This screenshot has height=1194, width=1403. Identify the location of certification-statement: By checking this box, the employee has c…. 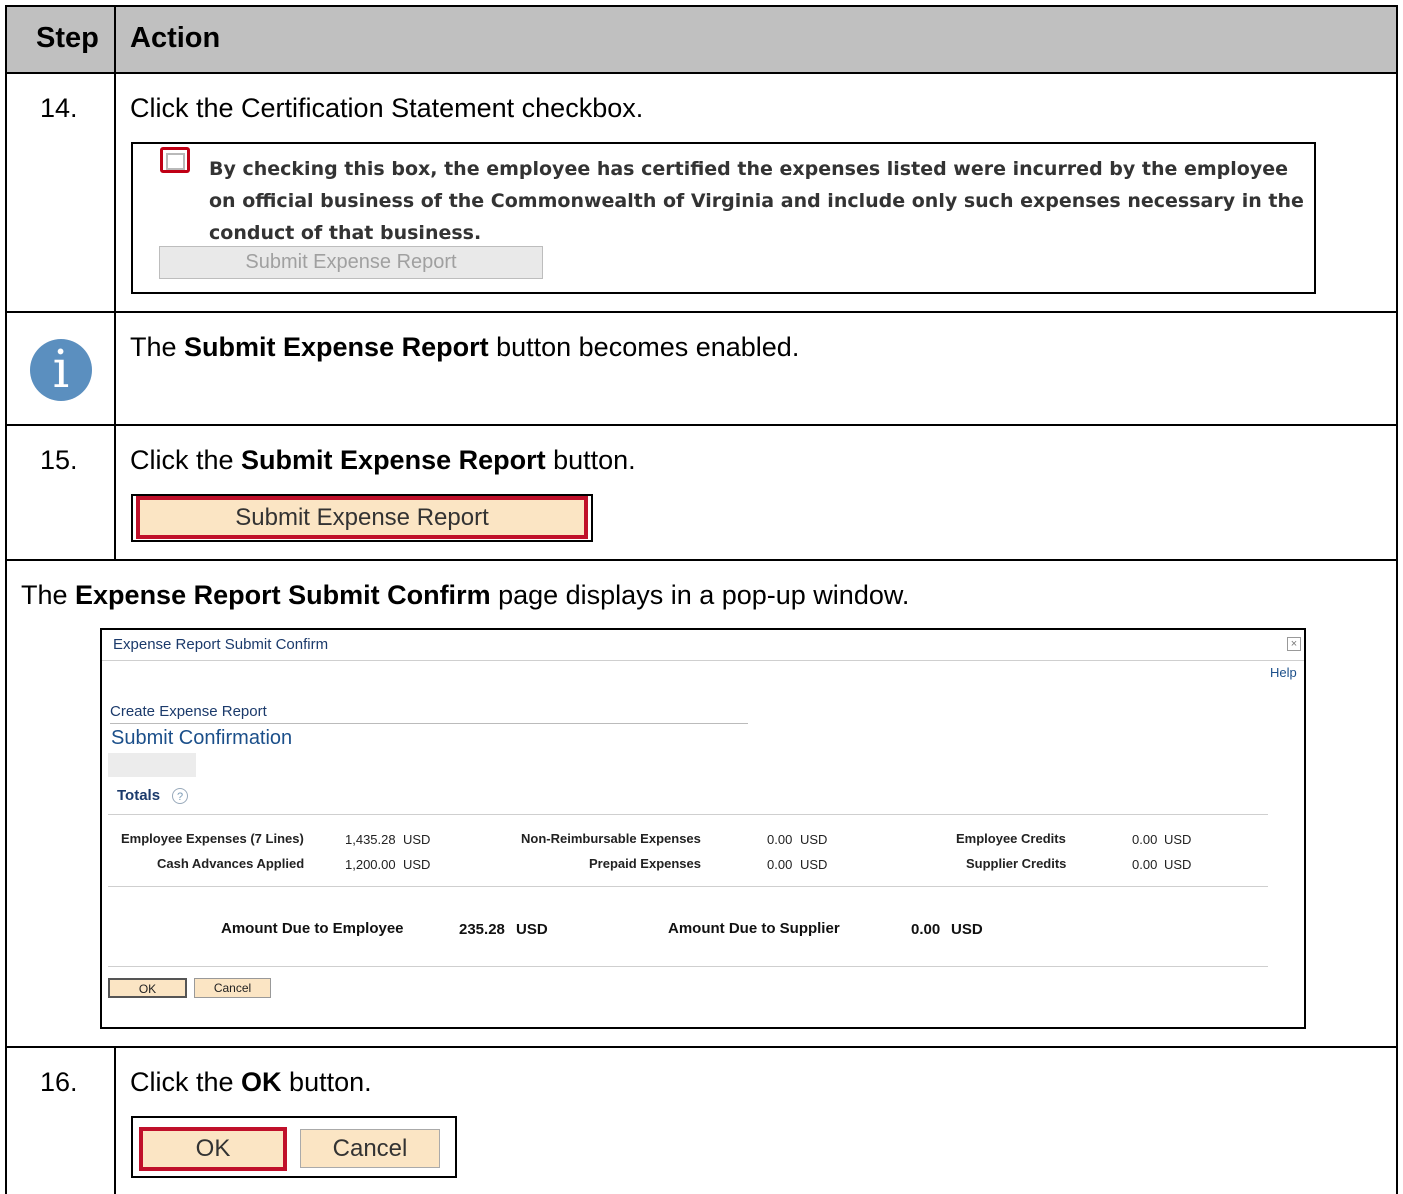
(756, 201).